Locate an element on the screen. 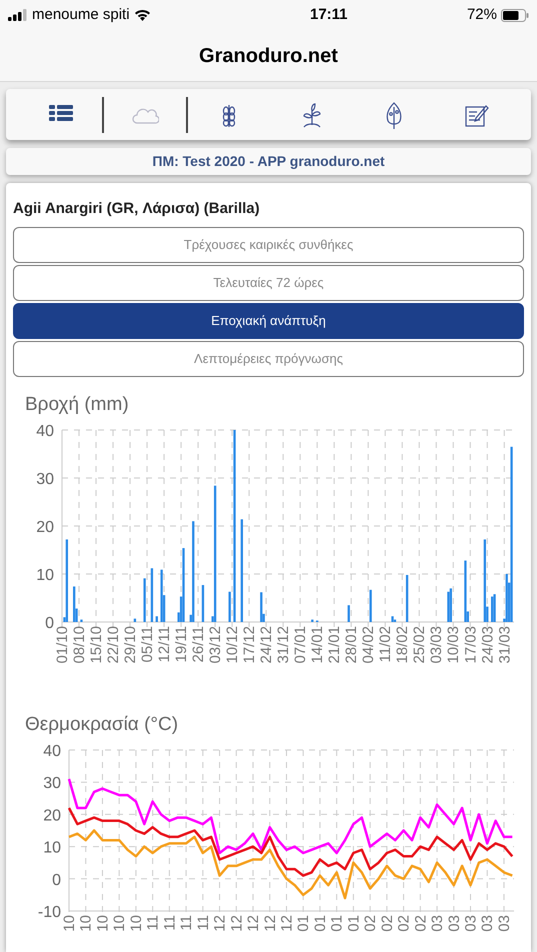  axis-label: 15/10 is located at coordinates (97, 645).